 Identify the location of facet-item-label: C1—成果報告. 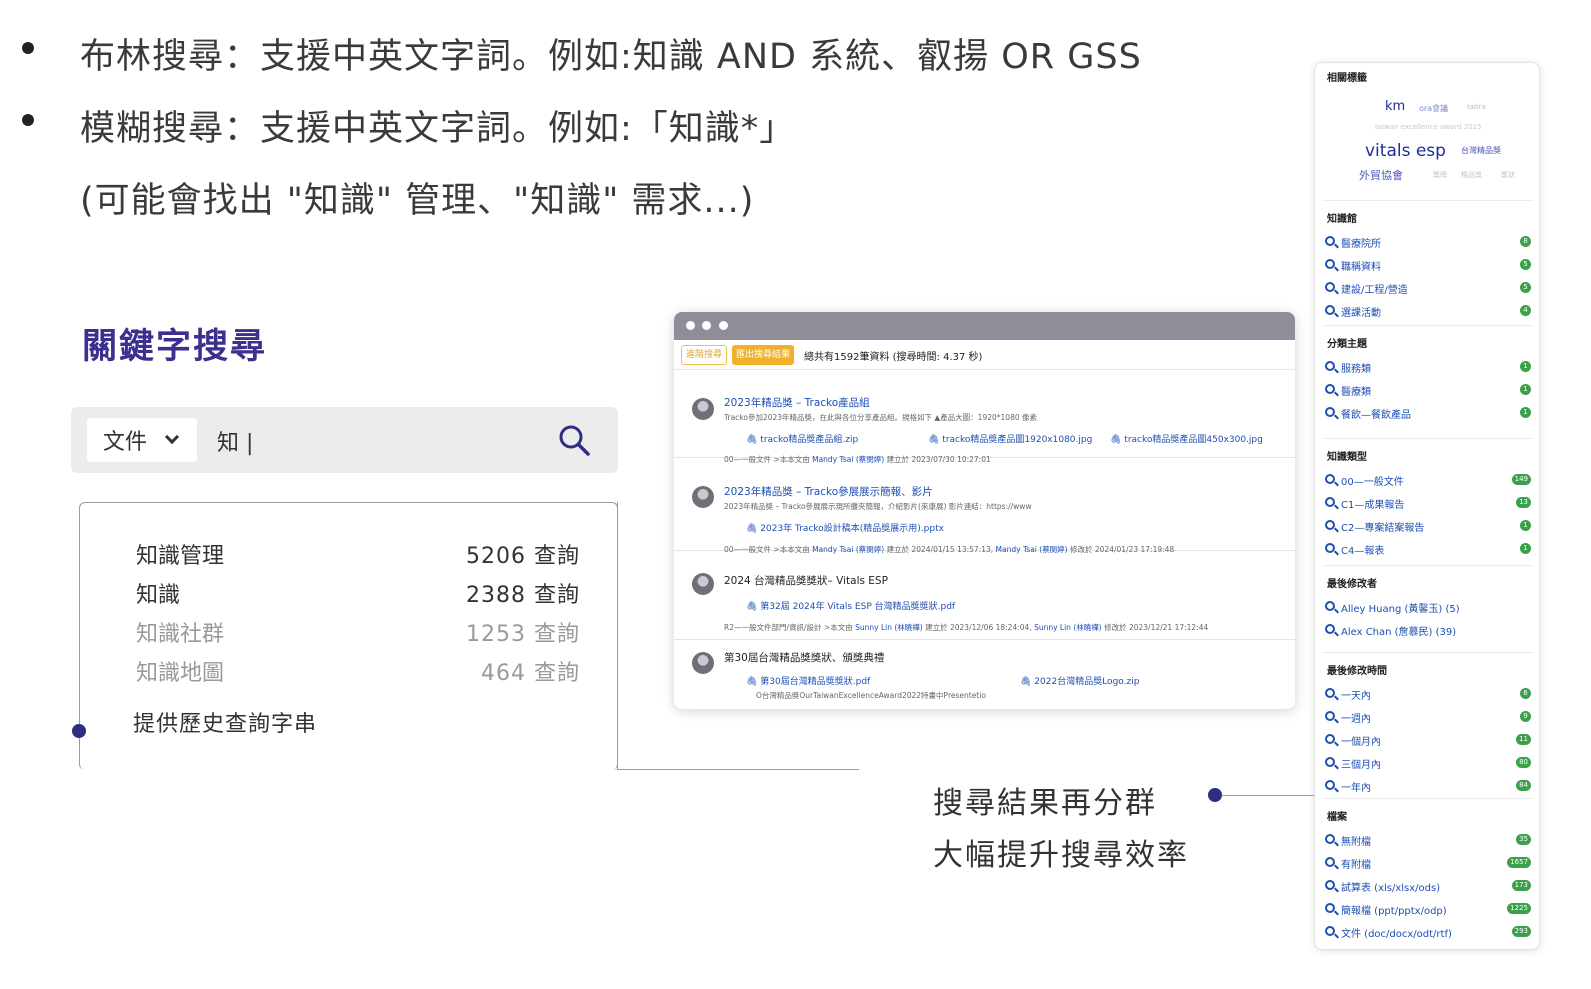
(1373, 505).